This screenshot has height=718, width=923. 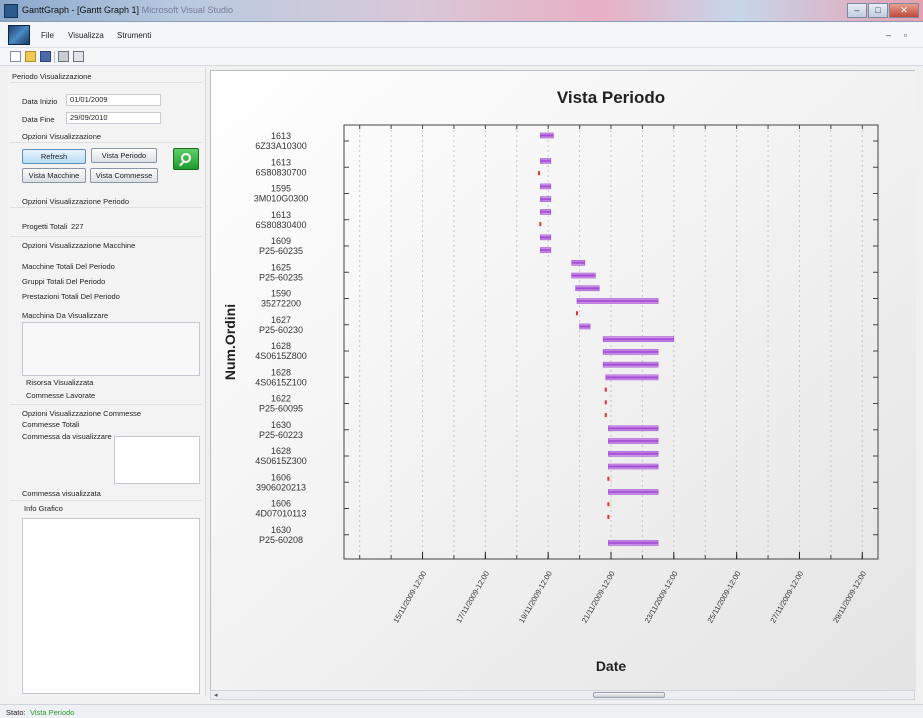 I want to click on minimize-button: –, so click(x=857, y=10).